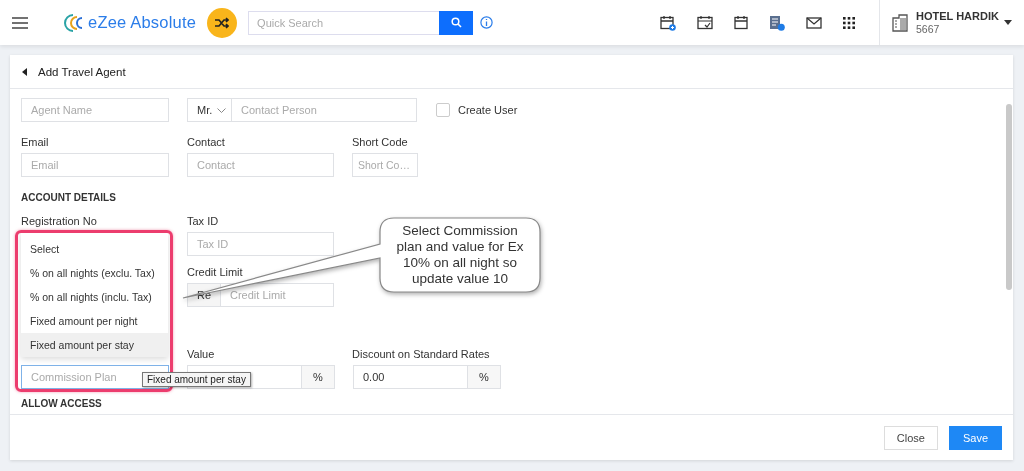 The width and height of the screenshot is (1024, 471). I want to click on section-heading: ACCOUNT DETAILS, so click(69, 198).